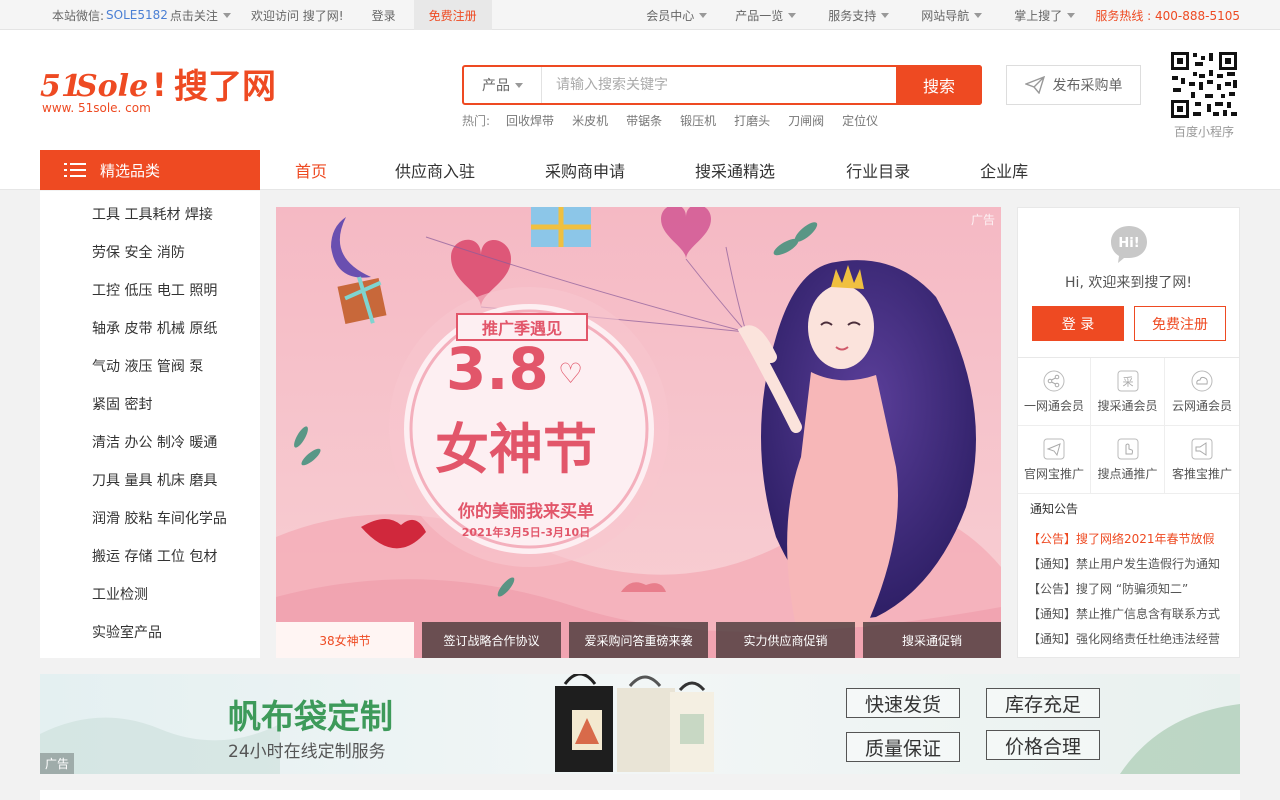 The width and height of the screenshot is (1280, 800). Describe the element at coordinates (1054, 460) in the screenshot. I see `service-item: 官网宝推广` at that location.